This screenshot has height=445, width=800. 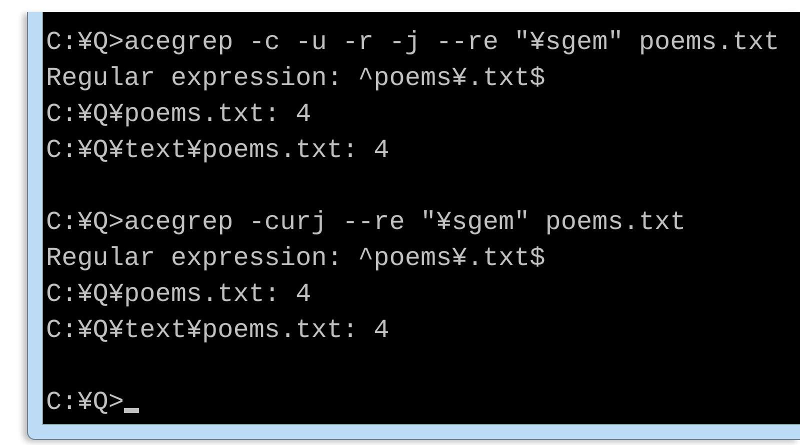 I want to click on console-line: C:¥Q>acegrep -curj --re "¥sgem" poems.txt, so click(x=366, y=222).